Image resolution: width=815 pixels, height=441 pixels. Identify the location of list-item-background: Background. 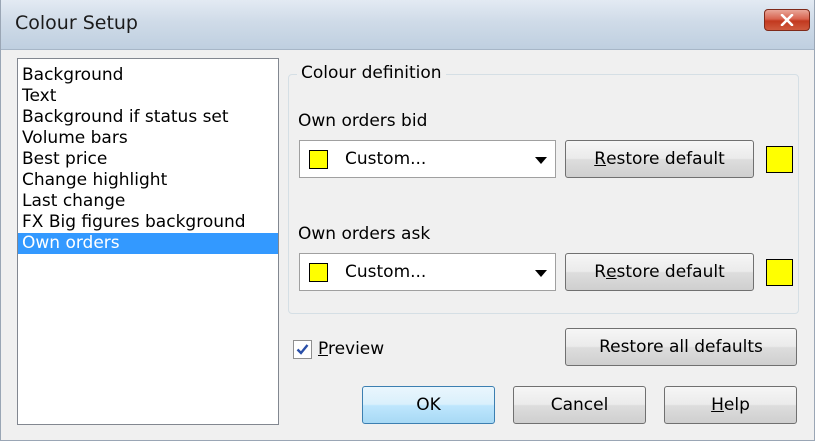
(148, 75).